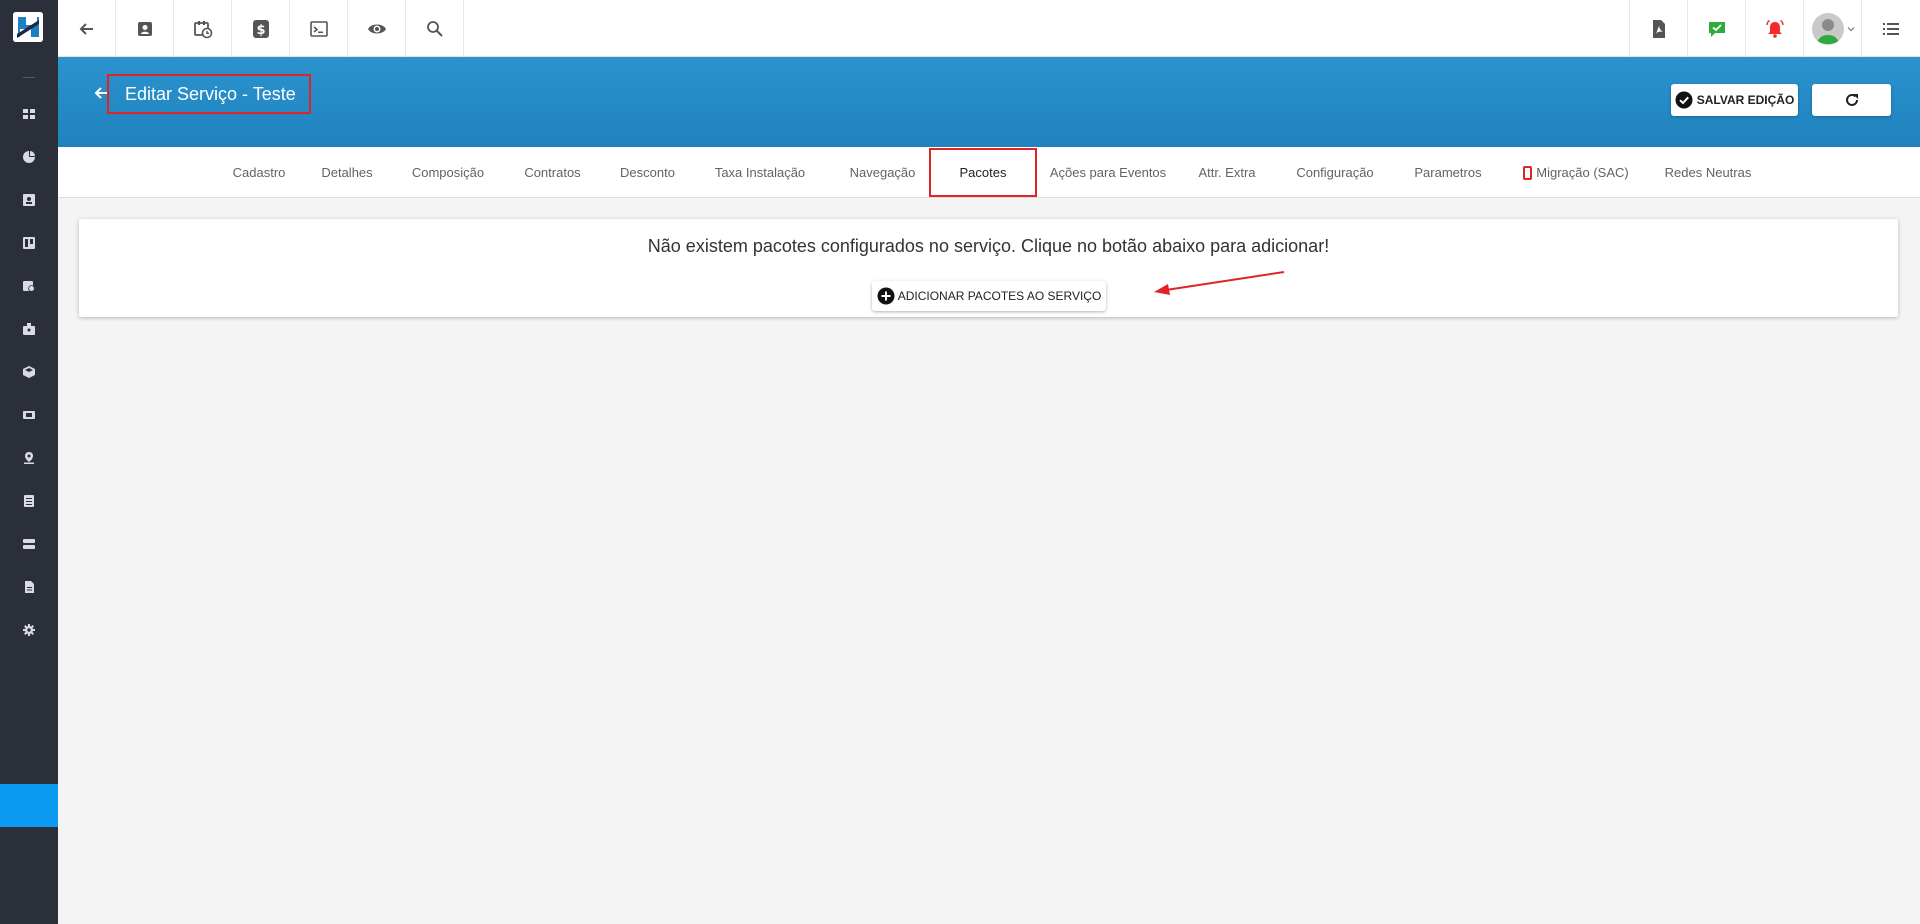  What do you see at coordinates (552, 172) in the screenshot?
I see `tab-contratos: Contratos` at bounding box center [552, 172].